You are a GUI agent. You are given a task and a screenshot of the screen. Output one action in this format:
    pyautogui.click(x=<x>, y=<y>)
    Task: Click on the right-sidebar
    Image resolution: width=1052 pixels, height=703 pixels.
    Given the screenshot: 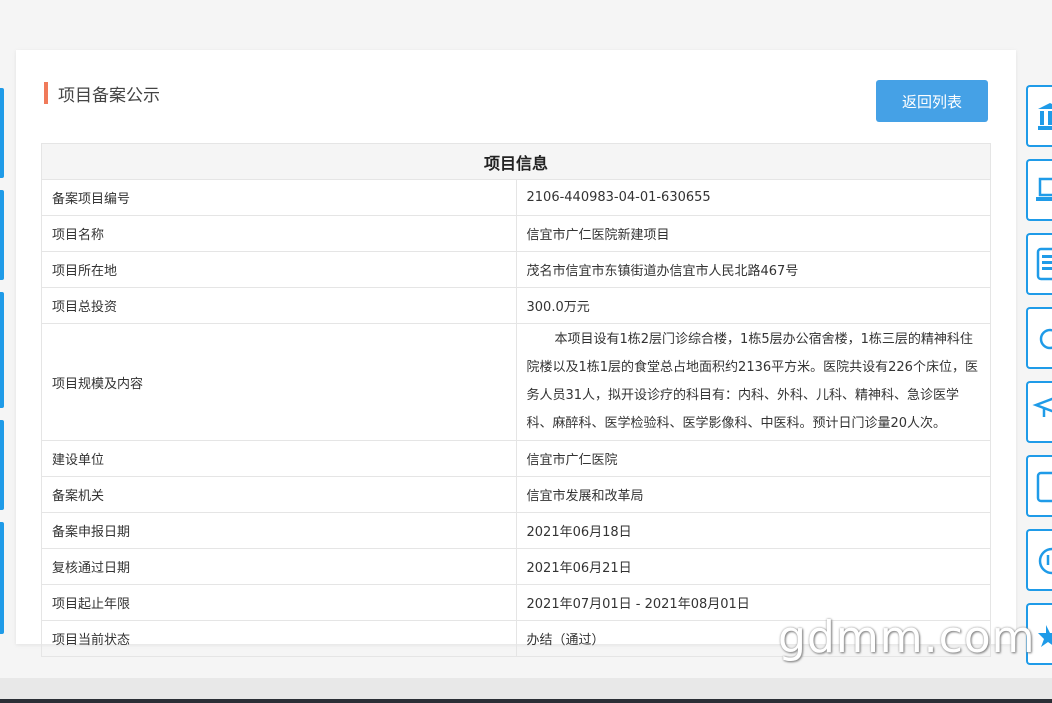 What is the action you would take?
    pyautogui.click(x=1039, y=380)
    